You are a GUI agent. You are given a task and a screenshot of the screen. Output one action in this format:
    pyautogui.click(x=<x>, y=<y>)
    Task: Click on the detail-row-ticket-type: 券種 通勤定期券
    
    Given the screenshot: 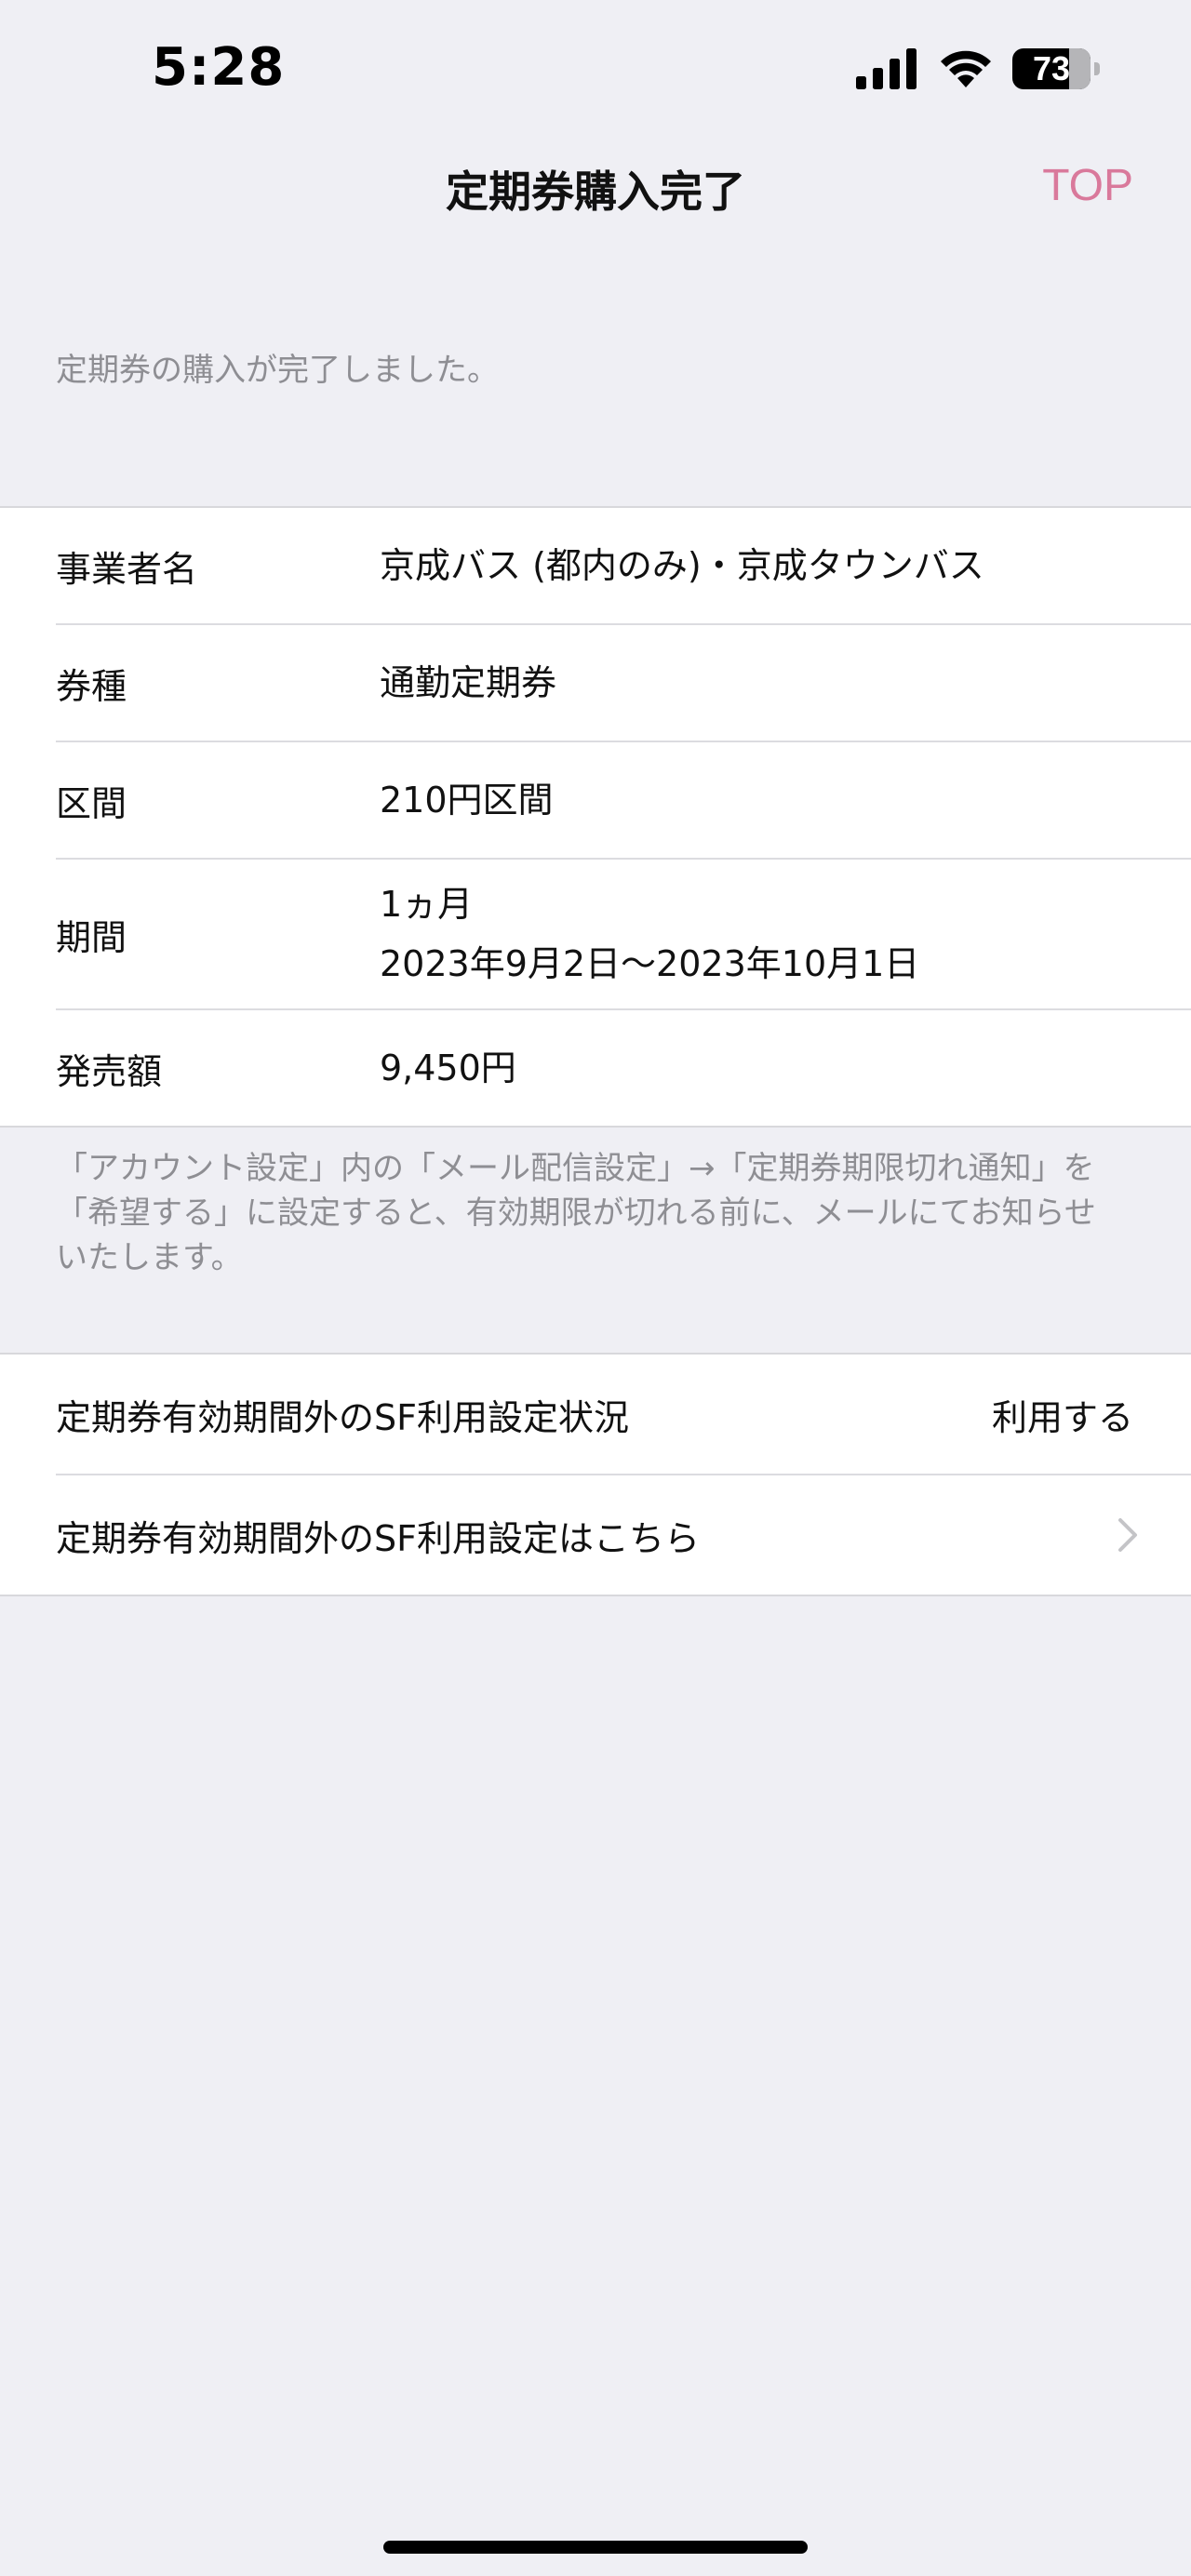 What is the action you would take?
    pyautogui.click(x=623, y=683)
    